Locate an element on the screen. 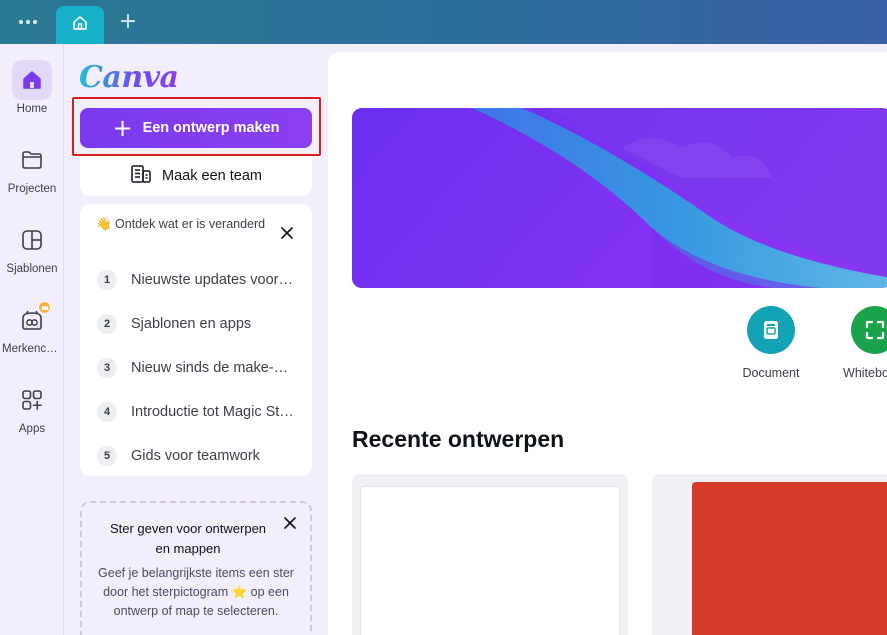  rail-item-sjablonen: Sjablonen is located at coordinates (32, 247).